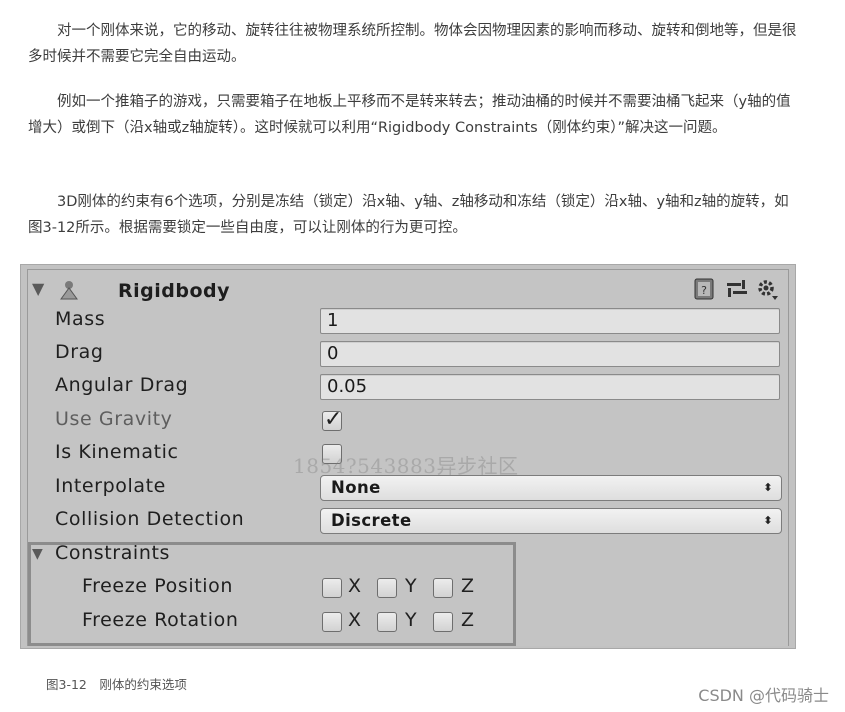 This screenshot has height=712, width=845. Describe the element at coordinates (551, 521) in the screenshot. I see `collision-detection-dropdown: Discrete ⬍` at that location.